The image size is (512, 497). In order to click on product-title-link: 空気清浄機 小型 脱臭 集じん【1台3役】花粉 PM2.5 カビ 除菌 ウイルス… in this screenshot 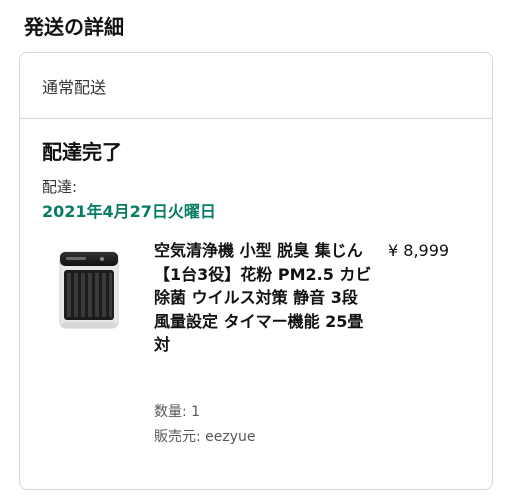, I will do `click(264, 298)`.